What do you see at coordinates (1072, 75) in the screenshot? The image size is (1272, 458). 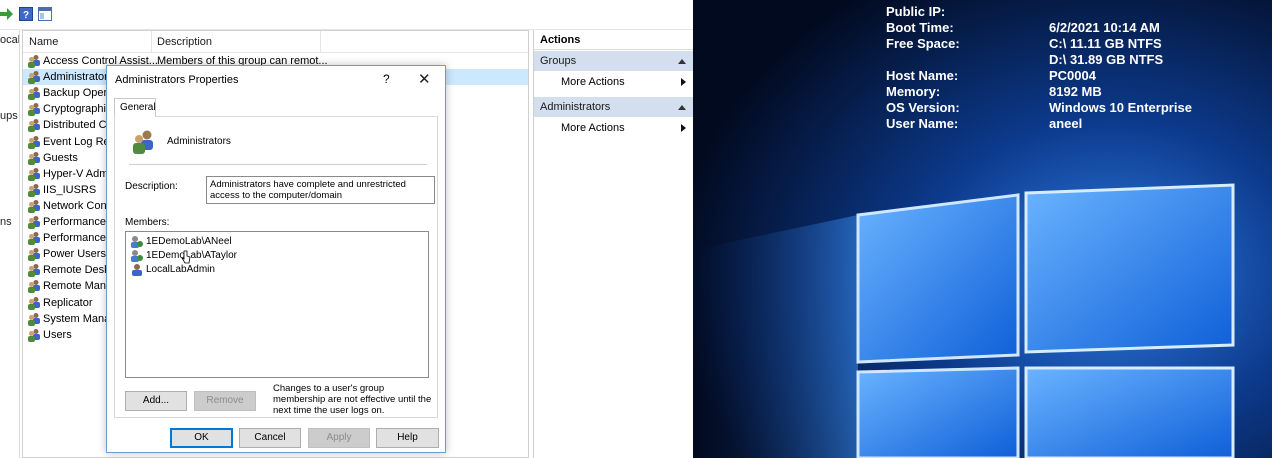 I see `info-value: PC0004` at bounding box center [1072, 75].